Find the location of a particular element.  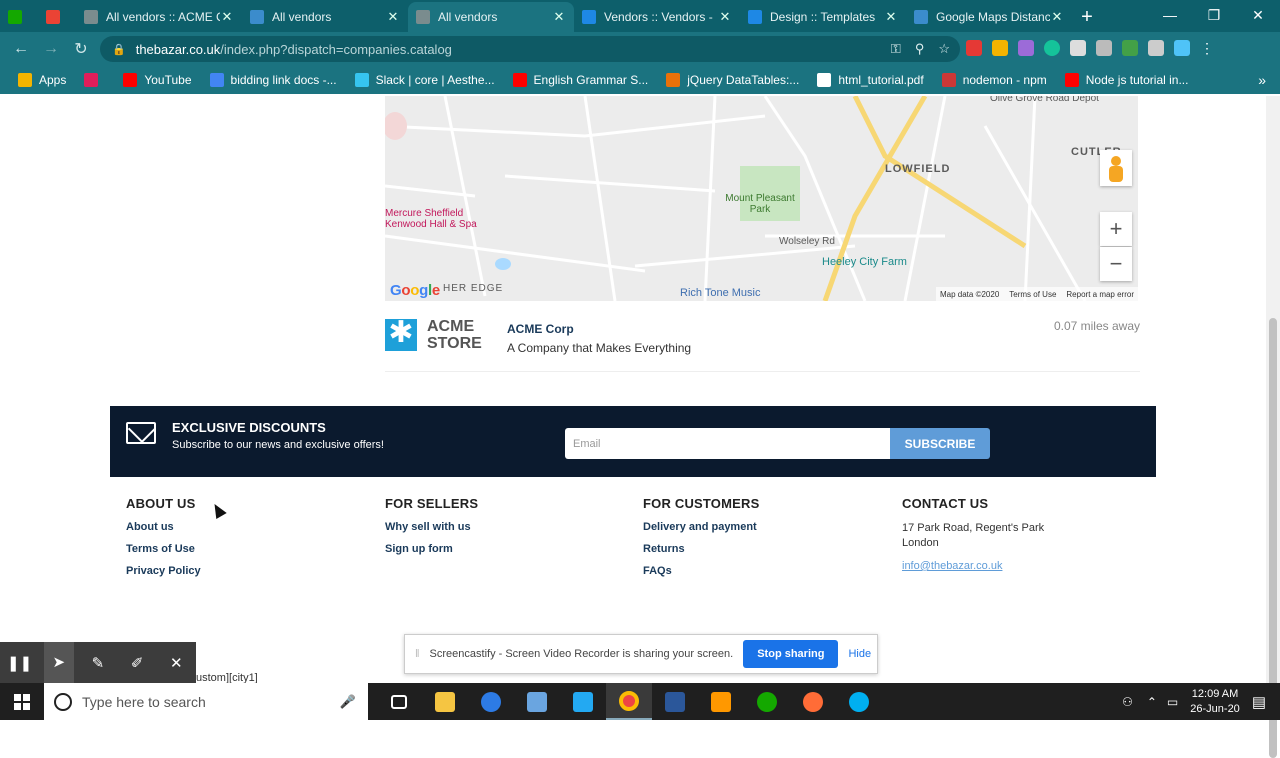

lock-icon: 🔒 is located at coordinates (119, 49).